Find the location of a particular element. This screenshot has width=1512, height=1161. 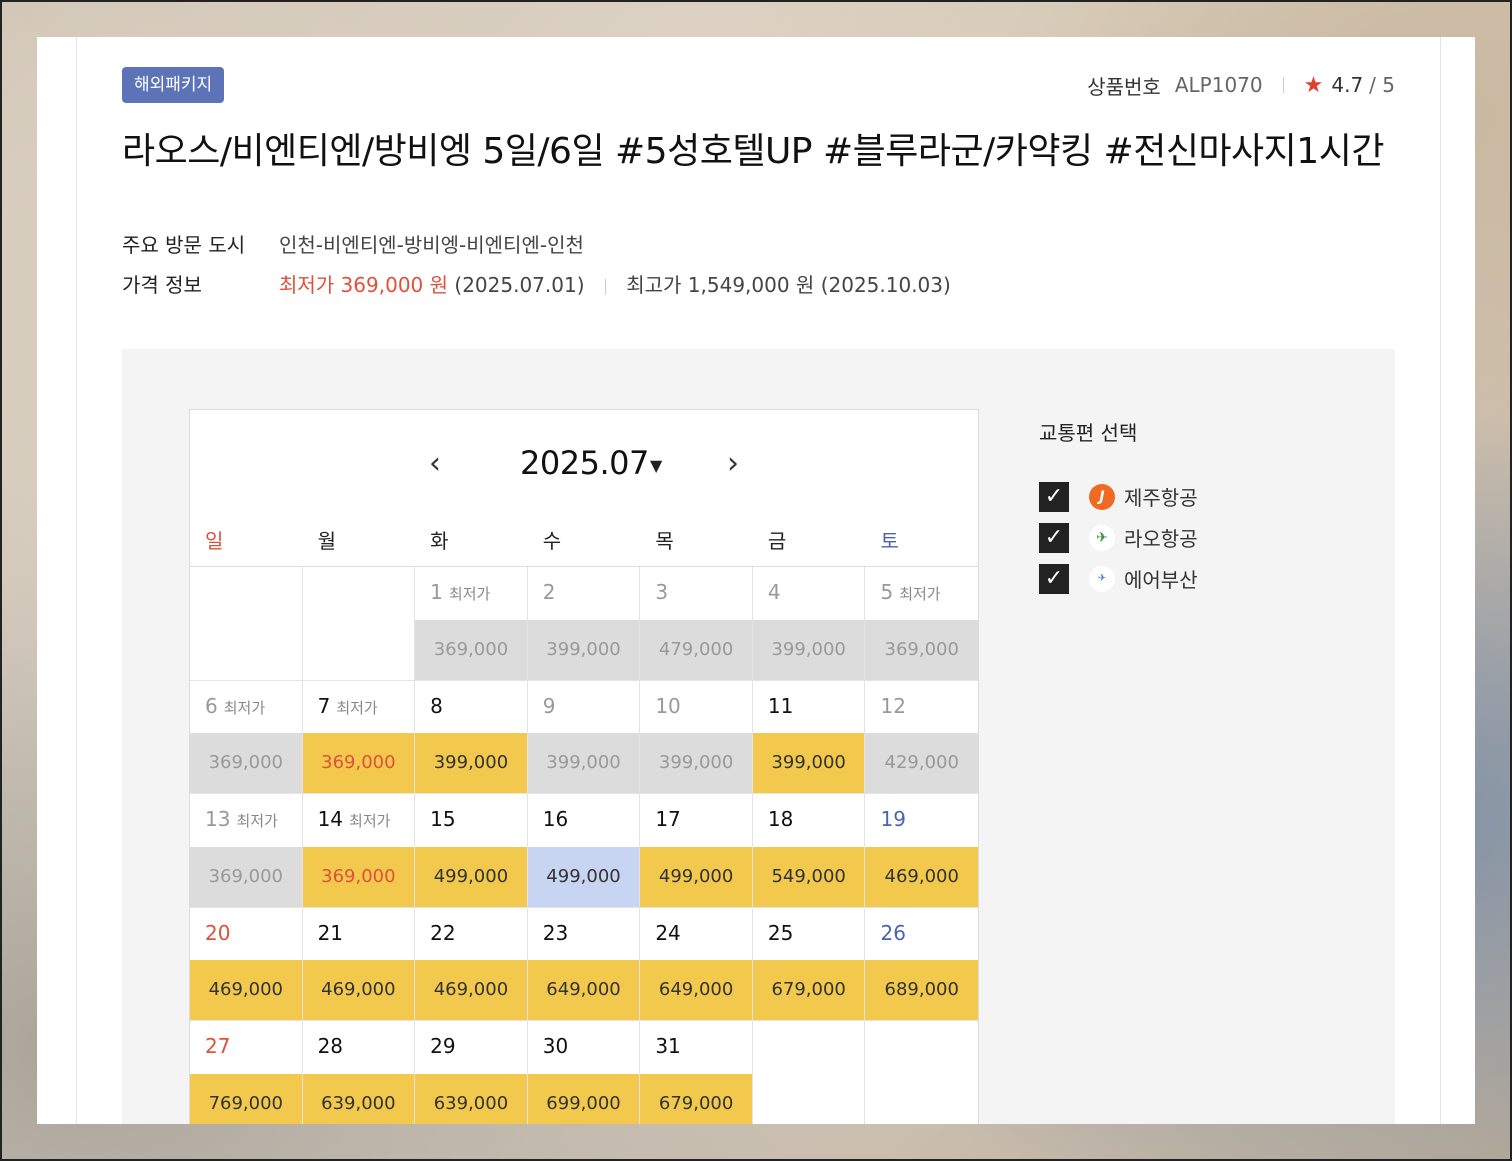

calendar-day: 14 최저가 369,000 is located at coordinates (359, 851).